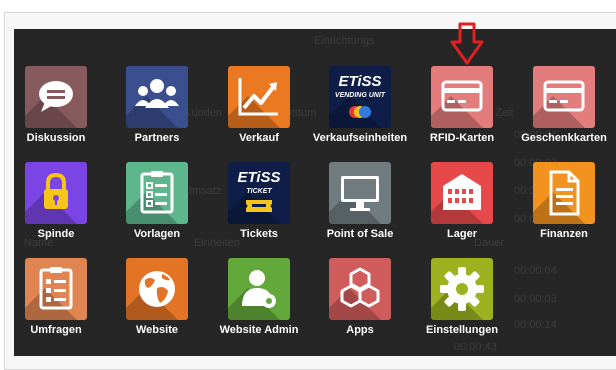 Image resolution: width=616 pixels, height=370 pixels. I want to click on padlock-icon, so click(56, 190).